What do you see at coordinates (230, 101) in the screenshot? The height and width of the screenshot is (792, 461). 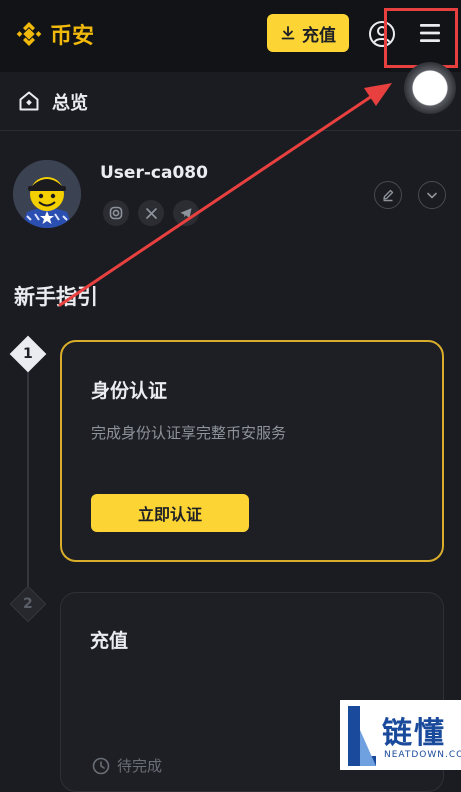 I see `breadcrumb: 总览` at bounding box center [230, 101].